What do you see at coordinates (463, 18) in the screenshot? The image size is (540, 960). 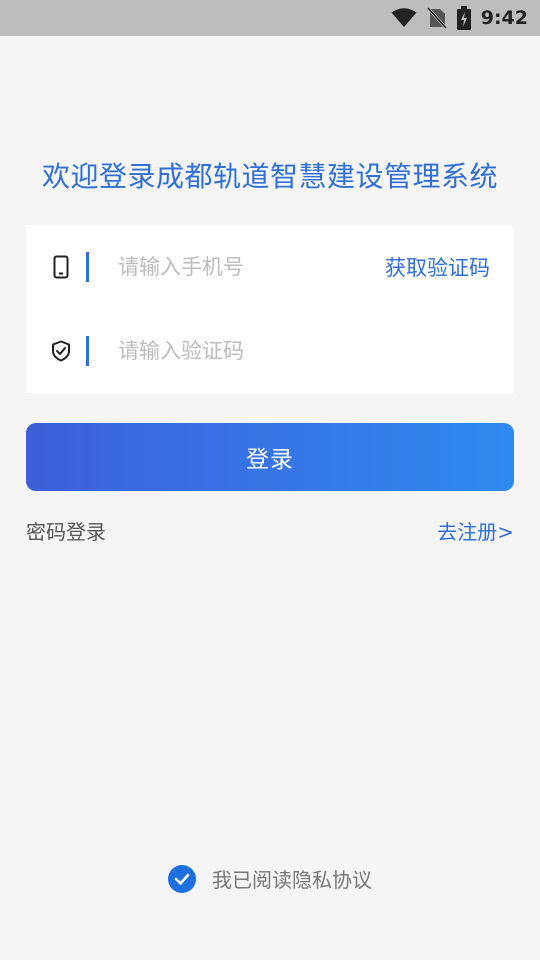 I see `battery-charging-icon` at bounding box center [463, 18].